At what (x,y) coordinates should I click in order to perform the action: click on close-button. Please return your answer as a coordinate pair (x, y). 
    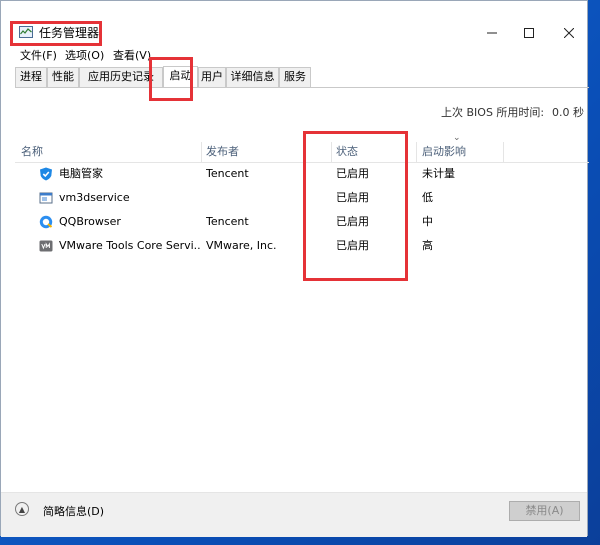
    Looking at the image, I should click on (569, 33).